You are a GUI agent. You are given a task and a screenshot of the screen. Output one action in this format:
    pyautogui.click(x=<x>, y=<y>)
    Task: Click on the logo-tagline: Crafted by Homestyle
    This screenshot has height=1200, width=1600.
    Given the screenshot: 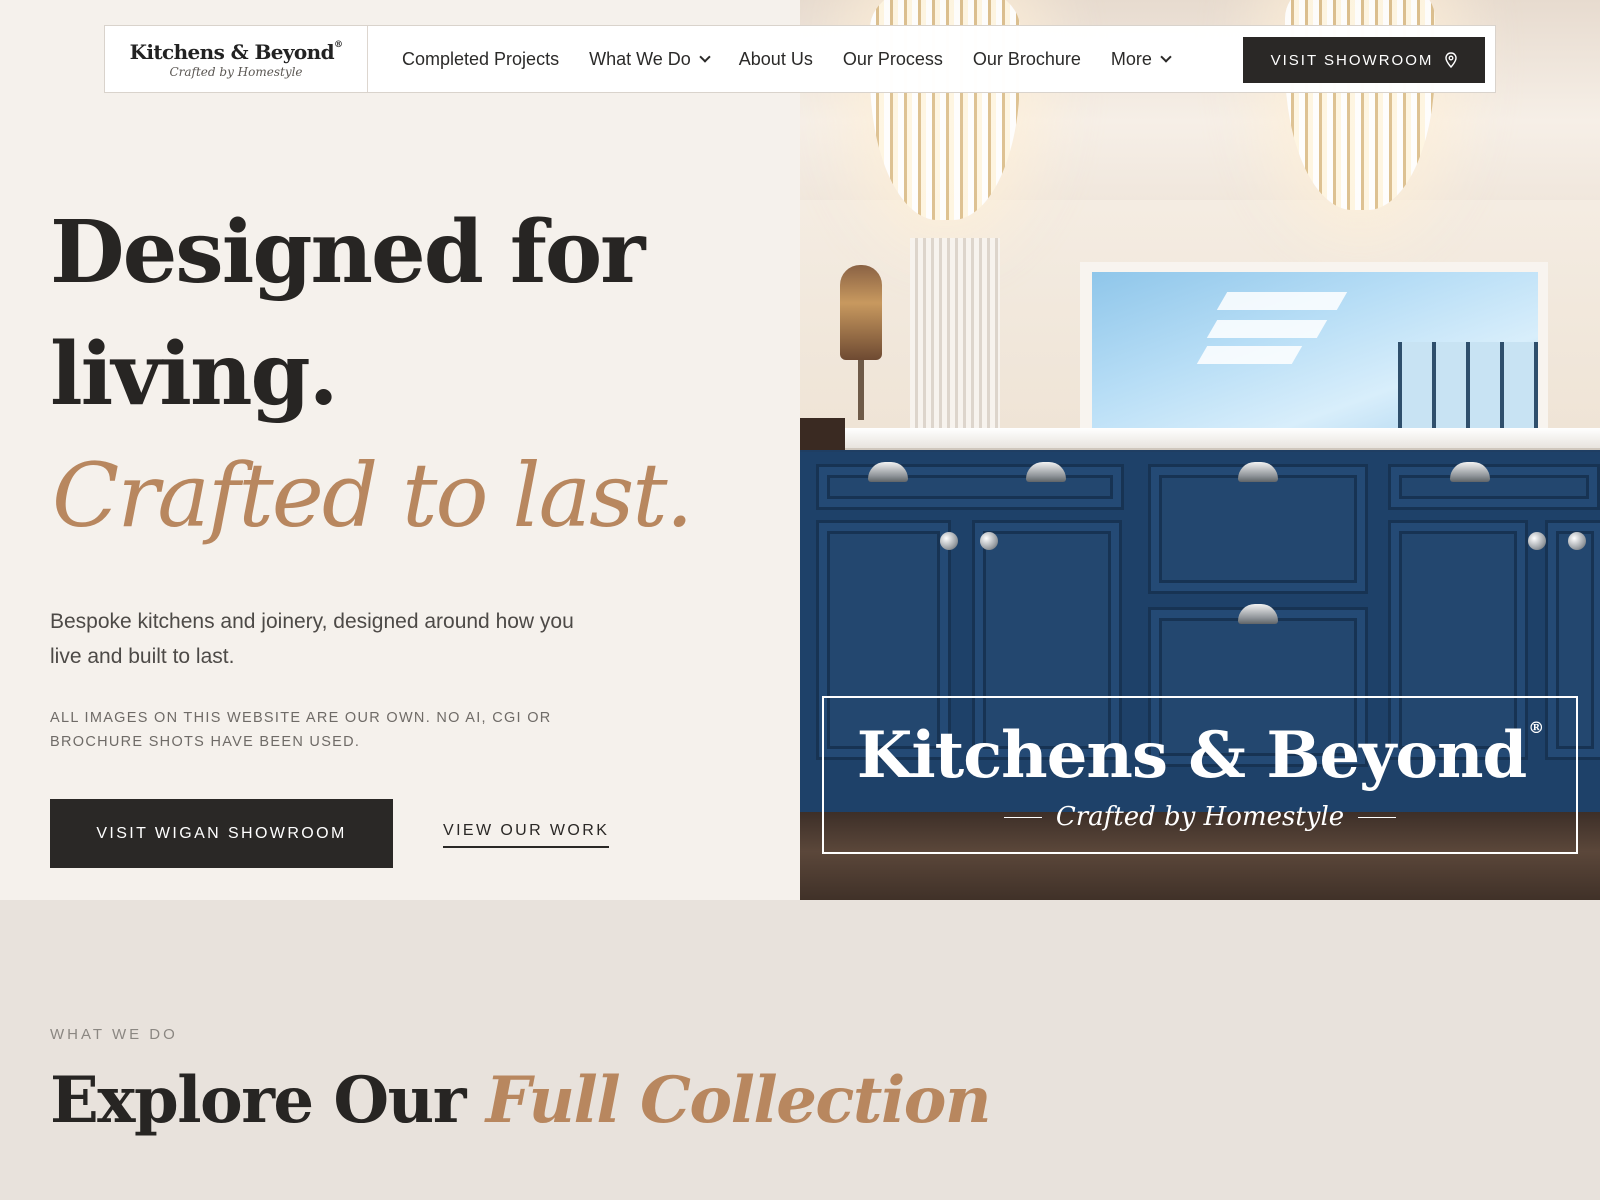 What is the action you would take?
    pyautogui.click(x=236, y=71)
    